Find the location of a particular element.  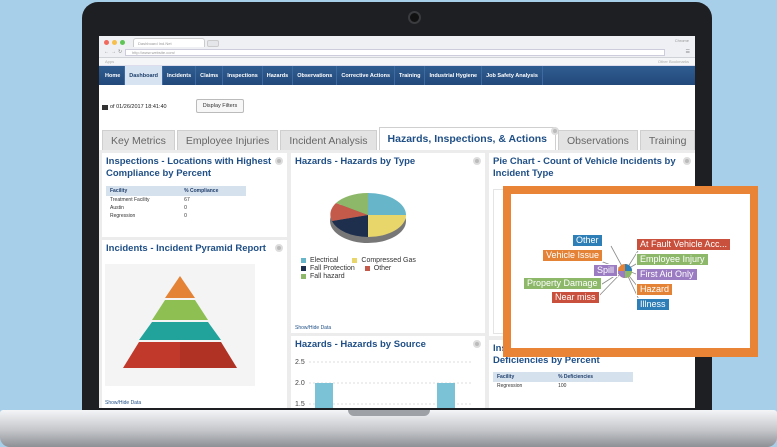

nav-item-corrective-actions: Corrective Actions is located at coordinates (366, 75).